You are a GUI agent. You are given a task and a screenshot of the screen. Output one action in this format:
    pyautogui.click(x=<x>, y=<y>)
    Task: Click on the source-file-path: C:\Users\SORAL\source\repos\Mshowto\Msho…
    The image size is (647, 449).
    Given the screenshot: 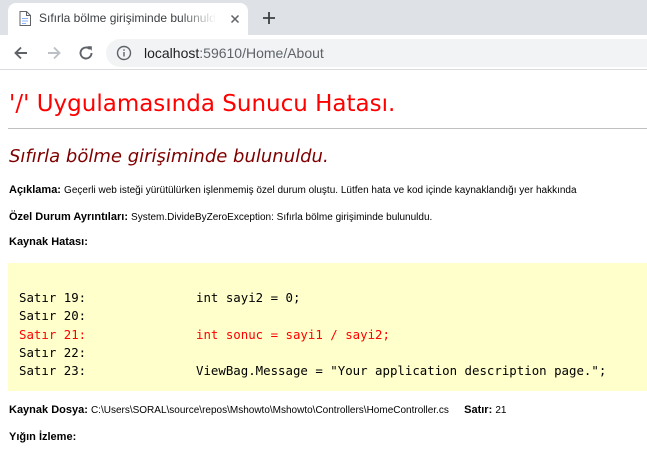 What is the action you would take?
    pyautogui.click(x=269, y=410)
    